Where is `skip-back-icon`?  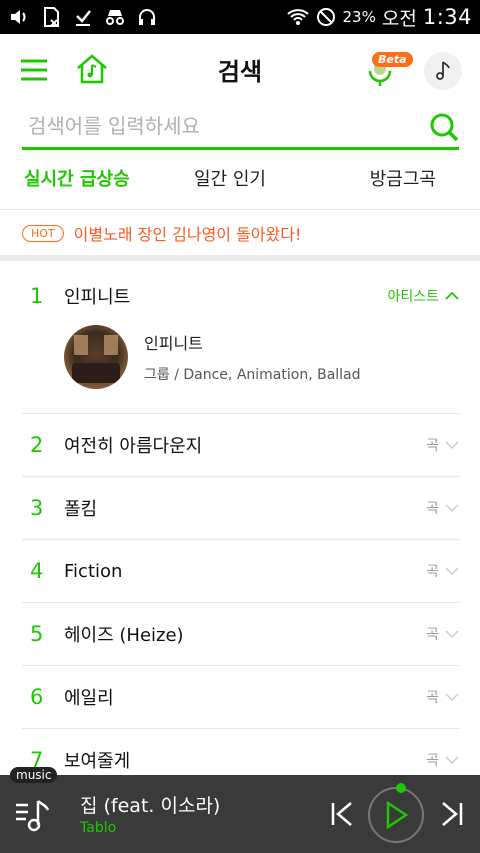
skip-back-icon is located at coordinates (341, 814).